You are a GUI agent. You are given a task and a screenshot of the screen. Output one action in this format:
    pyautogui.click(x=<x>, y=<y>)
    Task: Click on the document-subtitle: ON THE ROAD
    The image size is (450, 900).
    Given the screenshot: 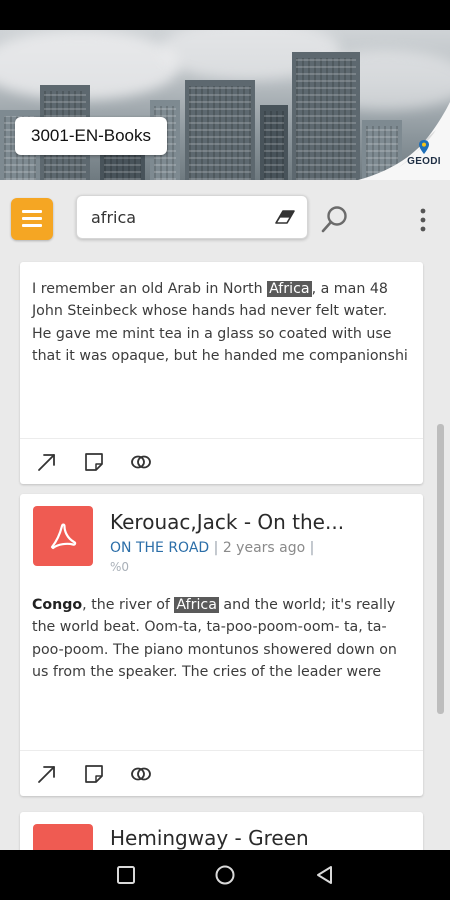 What is the action you would take?
    pyautogui.click(x=160, y=548)
    